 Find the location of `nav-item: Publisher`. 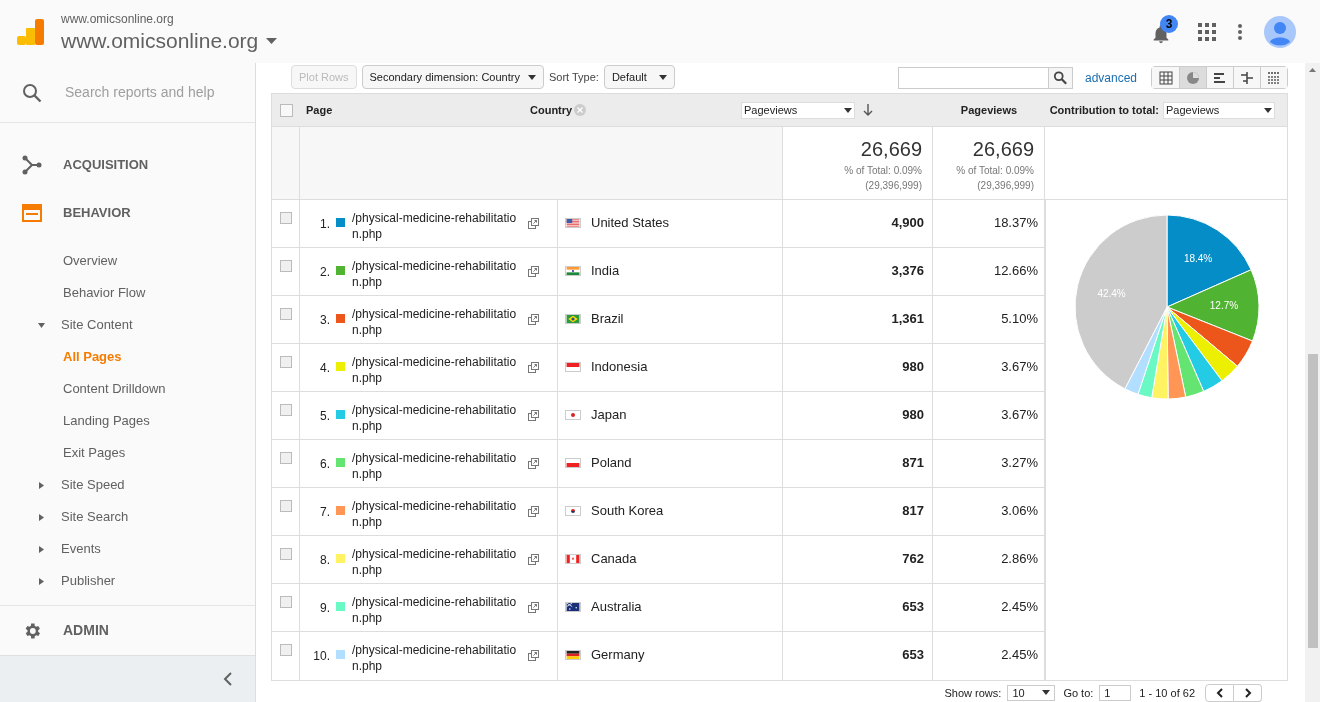

nav-item: Publisher is located at coordinates (88, 581).